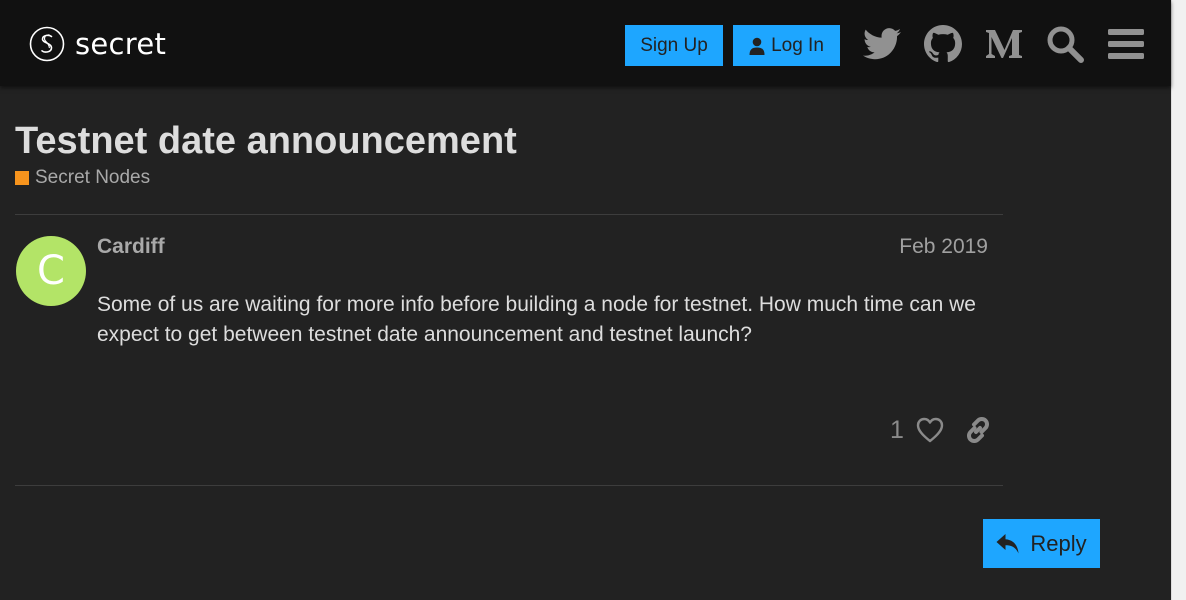 This screenshot has height=600, width=1186. I want to click on user-icon, so click(757, 46).